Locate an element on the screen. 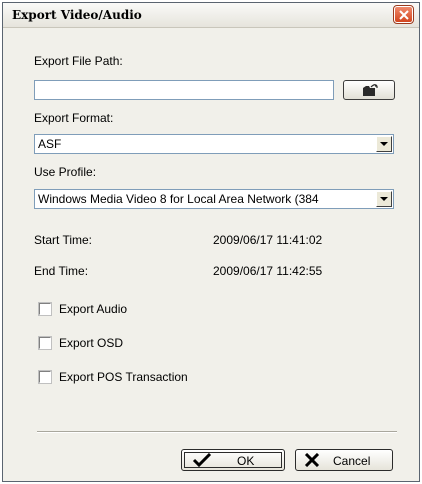 The image size is (422, 484). export-audio-checkbox is located at coordinates (45, 309).